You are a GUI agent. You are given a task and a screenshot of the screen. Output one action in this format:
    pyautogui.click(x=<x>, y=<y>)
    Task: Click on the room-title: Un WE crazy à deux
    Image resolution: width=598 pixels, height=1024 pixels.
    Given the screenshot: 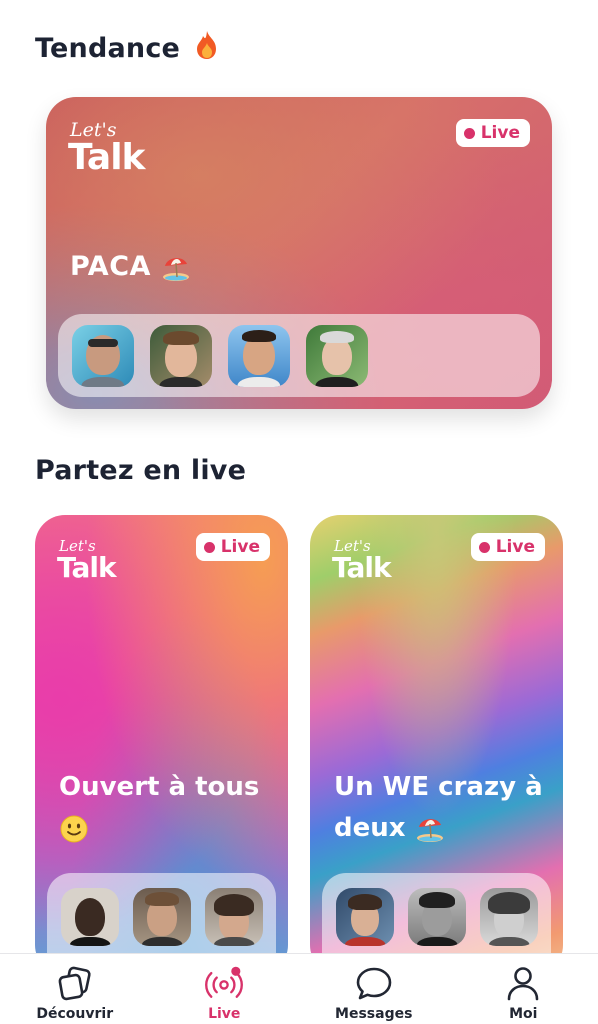 What is the action you would take?
    pyautogui.click(x=441, y=808)
    